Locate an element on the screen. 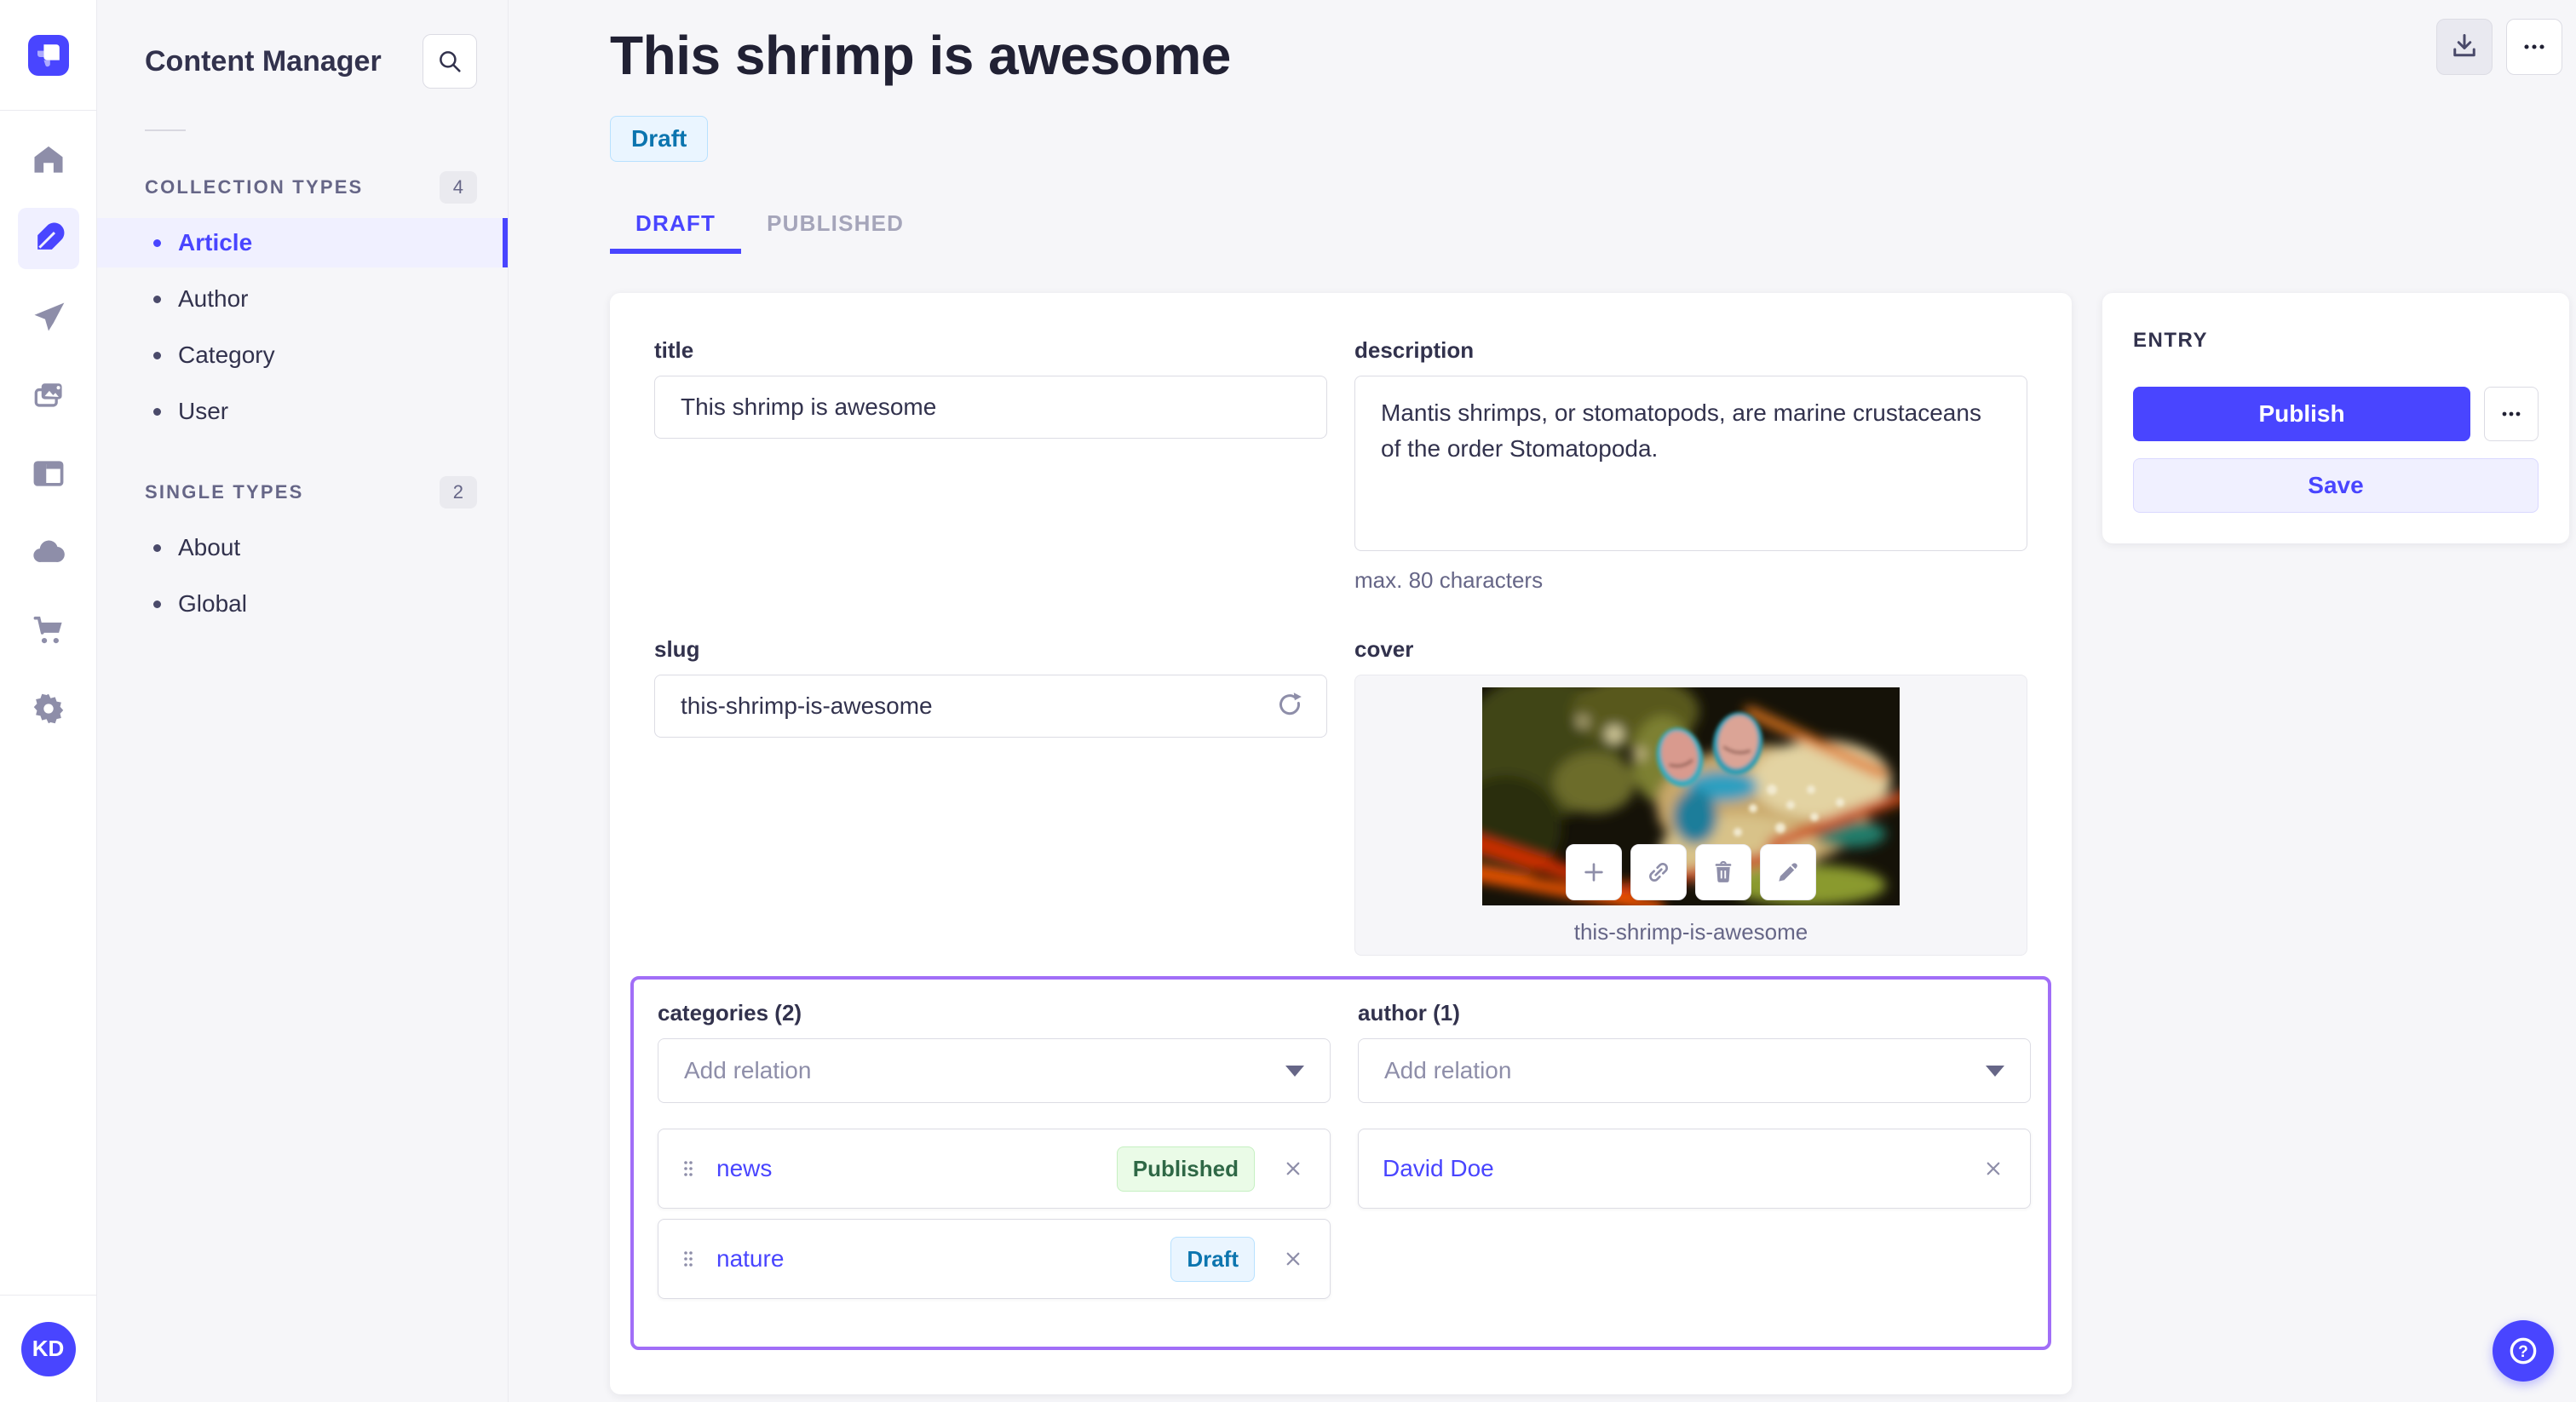  sidebar-divider is located at coordinates (165, 130).